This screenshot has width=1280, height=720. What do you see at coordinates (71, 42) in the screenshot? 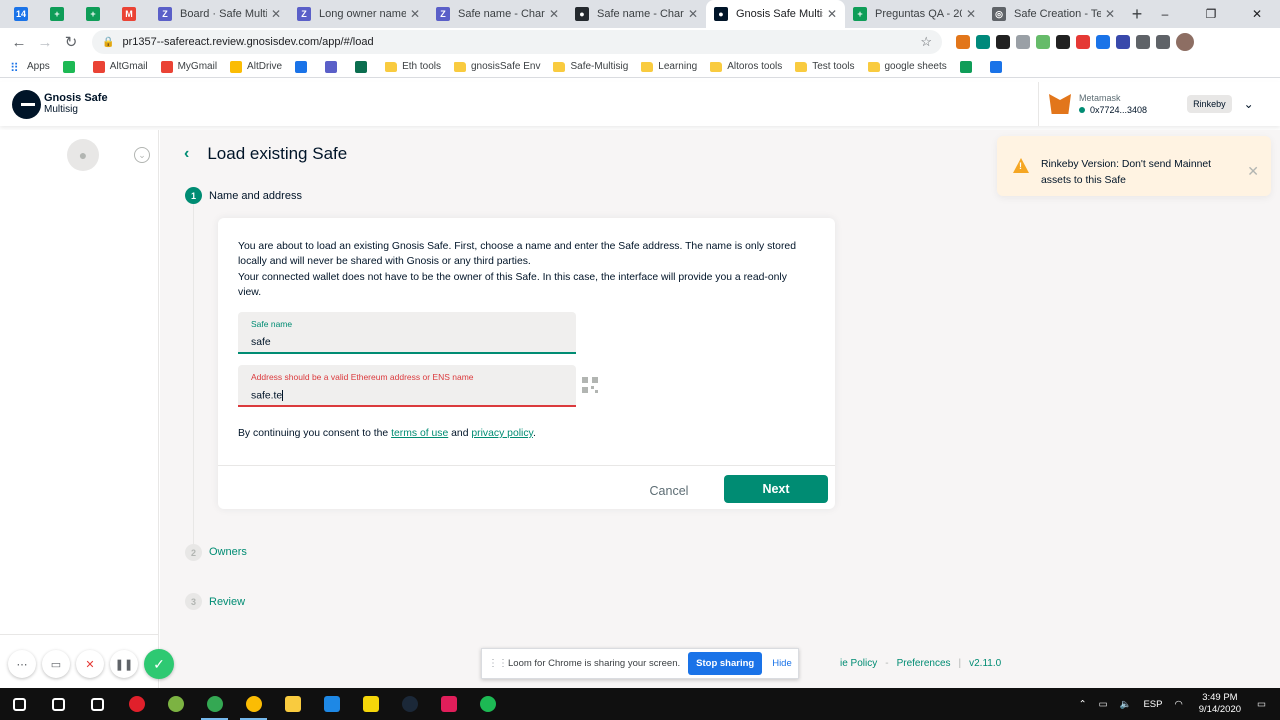
I see `reload-icon: ↻` at bounding box center [71, 42].